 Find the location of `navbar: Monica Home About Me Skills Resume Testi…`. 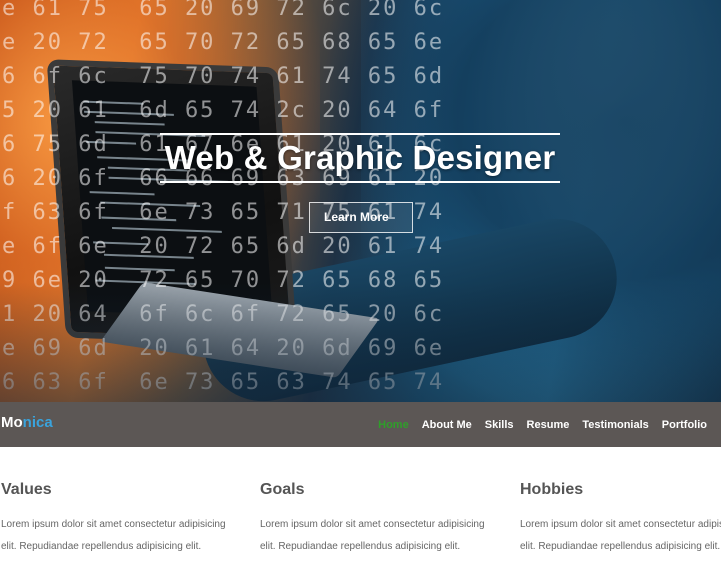

navbar: Monica Home About Me Skills Resume Testi… is located at coordinates (360, 424).